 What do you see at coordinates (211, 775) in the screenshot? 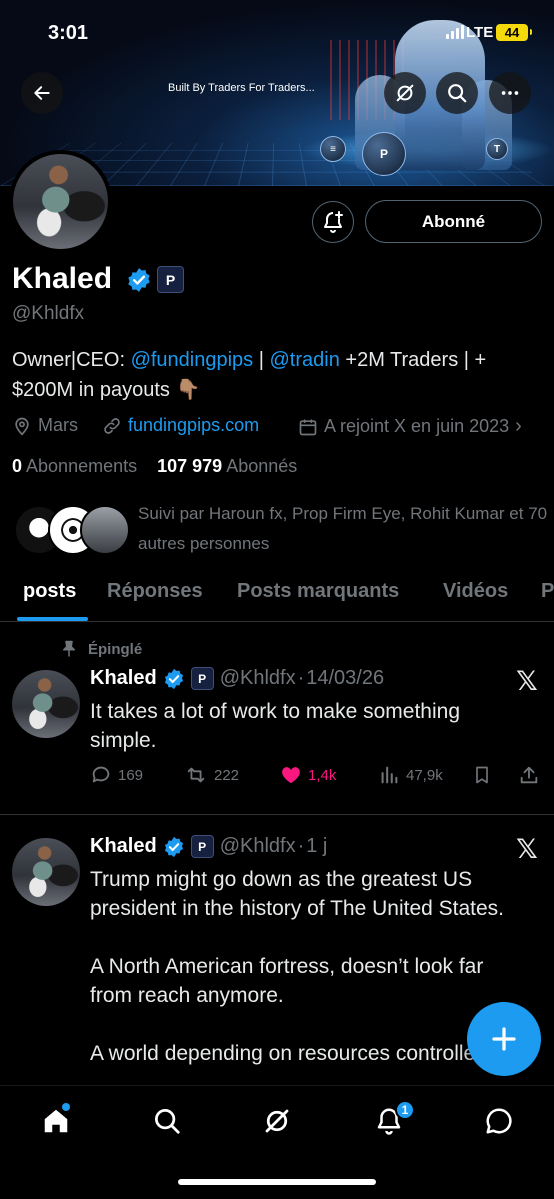
I see `repost-button: 222` at bounding box center [211, 775].